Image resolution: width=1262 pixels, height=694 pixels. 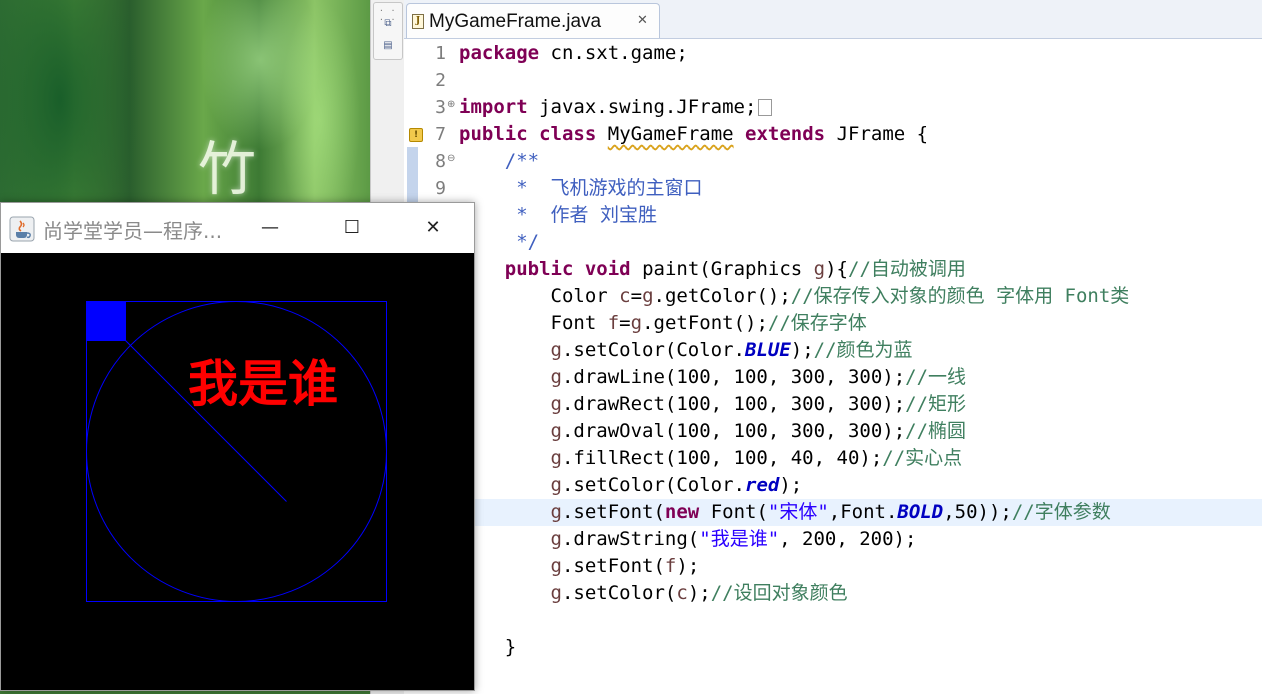 I want to click on window-title-bar: 尚学堂学员—程序... — ☐ ✕, so click(x=237, y=228).